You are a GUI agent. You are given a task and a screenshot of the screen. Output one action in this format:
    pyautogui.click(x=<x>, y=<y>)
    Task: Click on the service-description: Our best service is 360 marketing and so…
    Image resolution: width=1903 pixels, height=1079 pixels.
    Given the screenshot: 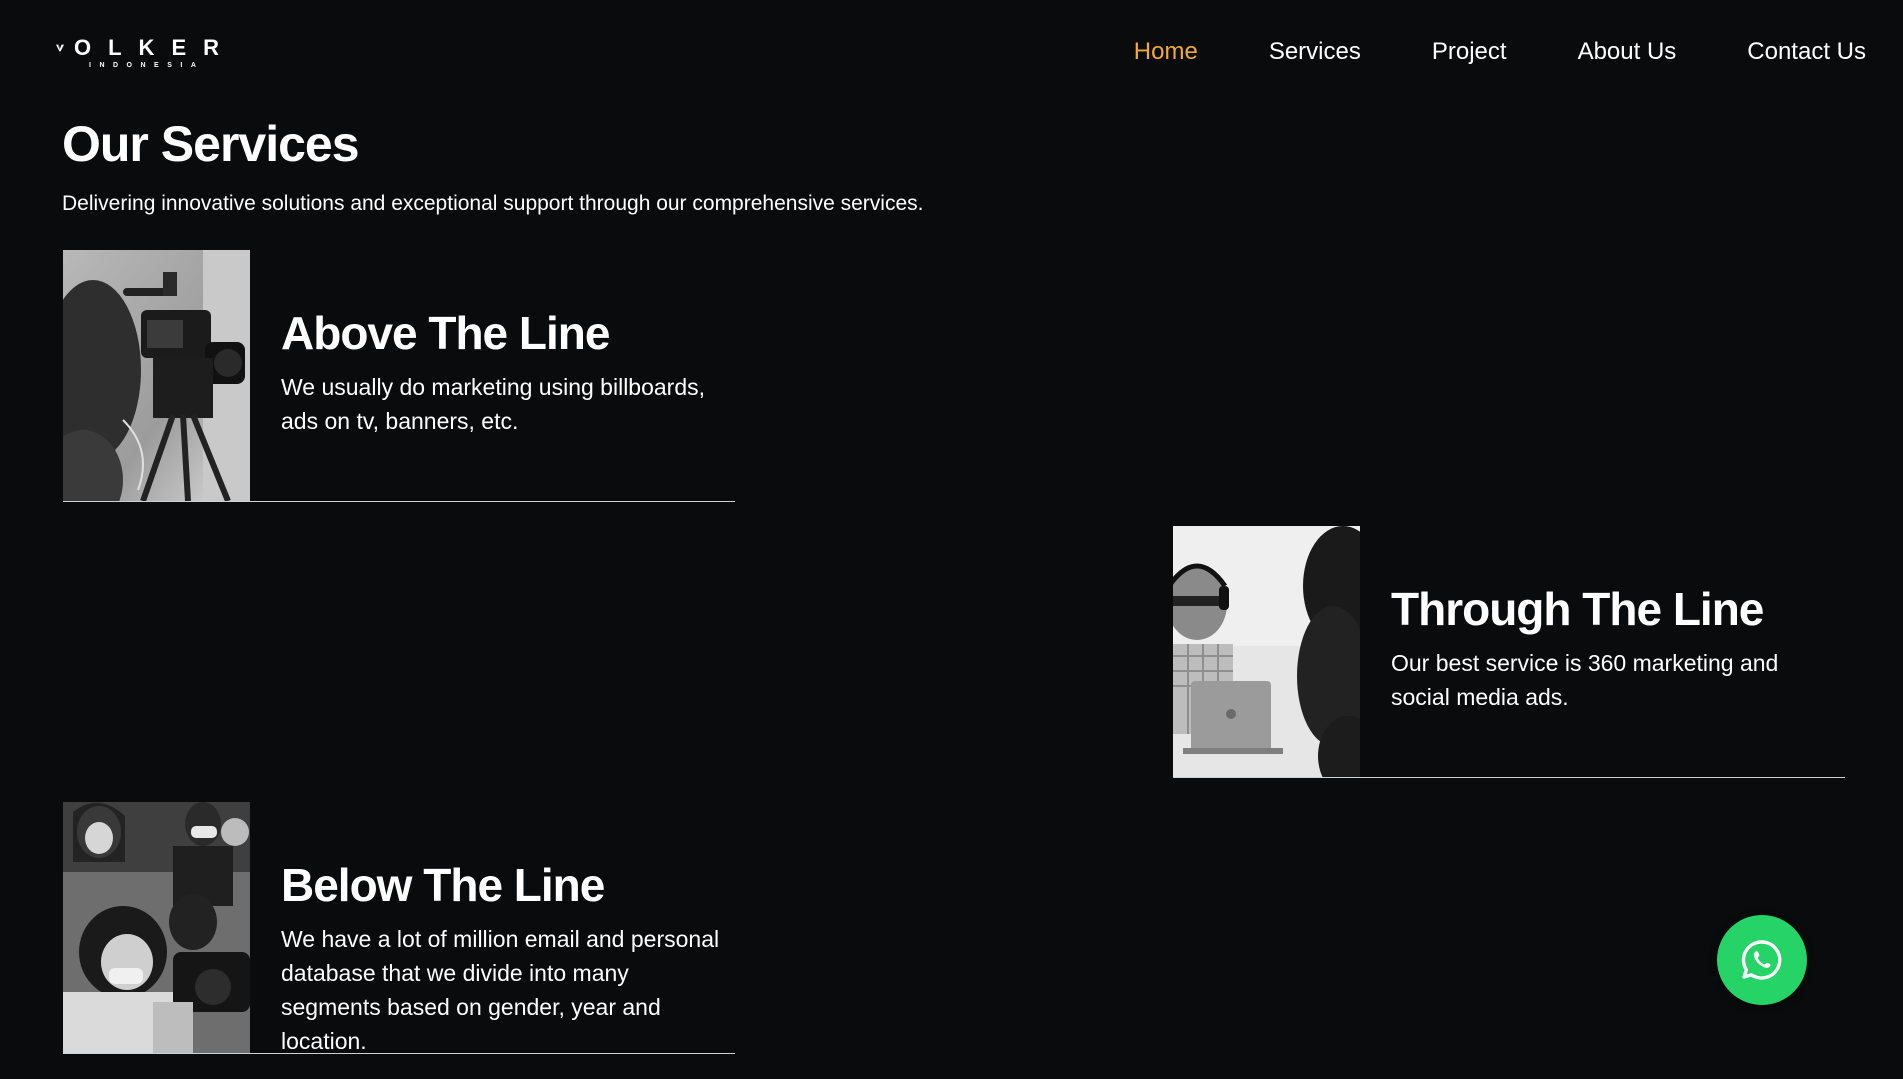 What is the action you would take?
    pyautogui.click(x=1585, y=680)
    